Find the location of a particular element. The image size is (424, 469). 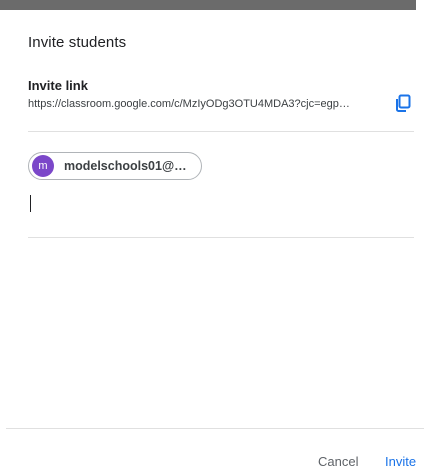

divider is located at coordinates (221, 131).